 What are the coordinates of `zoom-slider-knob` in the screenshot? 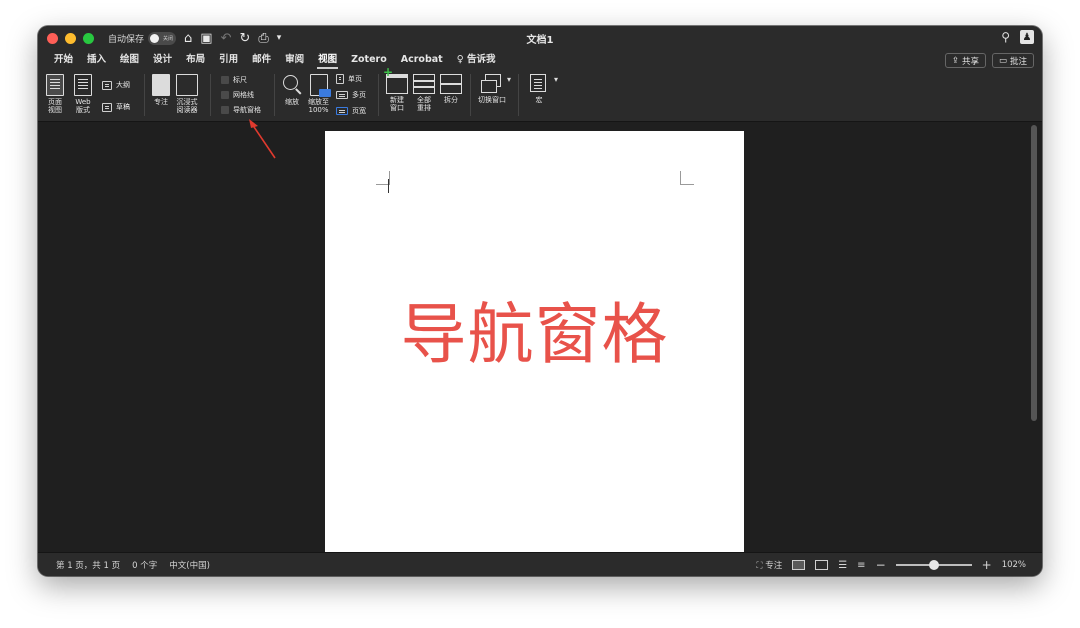 It's located at (933, 565).